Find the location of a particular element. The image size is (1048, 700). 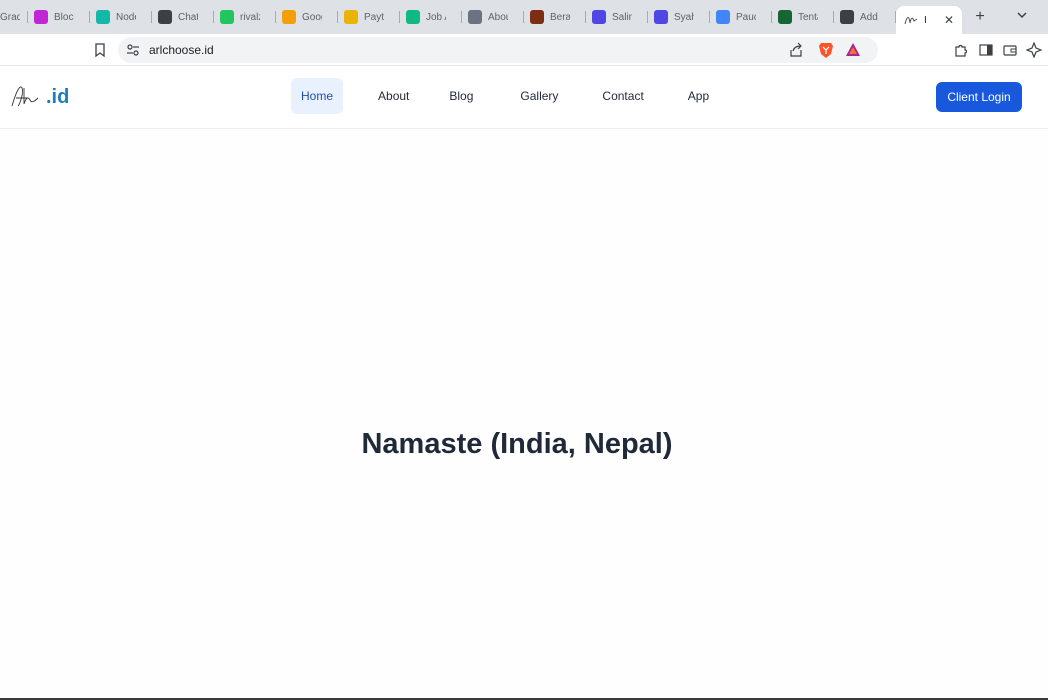

node-icon is located at coordinates (103, 17).